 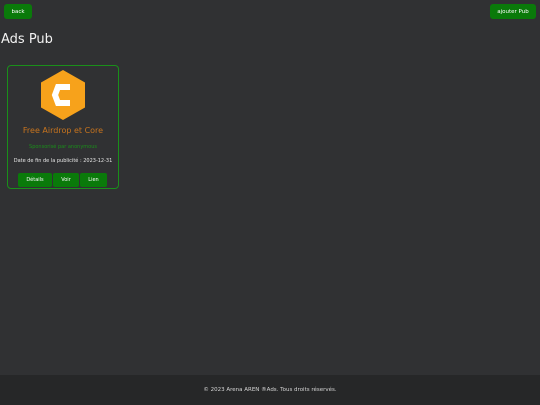 What do you see at coordinates (63, 95) in the screenshot?
I see `core-logo-icon` at bounding box center [63, 95].